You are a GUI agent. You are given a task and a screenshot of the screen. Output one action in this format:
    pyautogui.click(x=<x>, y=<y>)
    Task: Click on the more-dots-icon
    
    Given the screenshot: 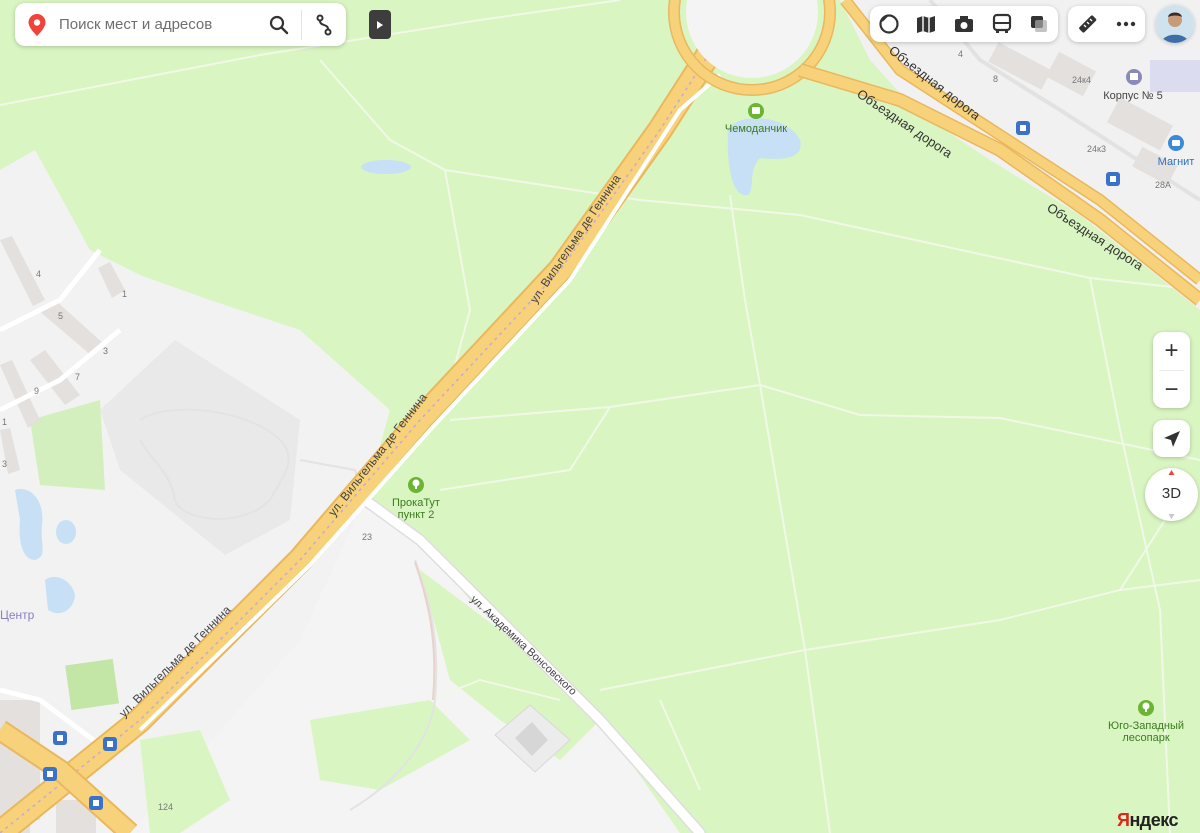 What is the action you would take?
    pyautogui.click(x=1125, y=24)
    